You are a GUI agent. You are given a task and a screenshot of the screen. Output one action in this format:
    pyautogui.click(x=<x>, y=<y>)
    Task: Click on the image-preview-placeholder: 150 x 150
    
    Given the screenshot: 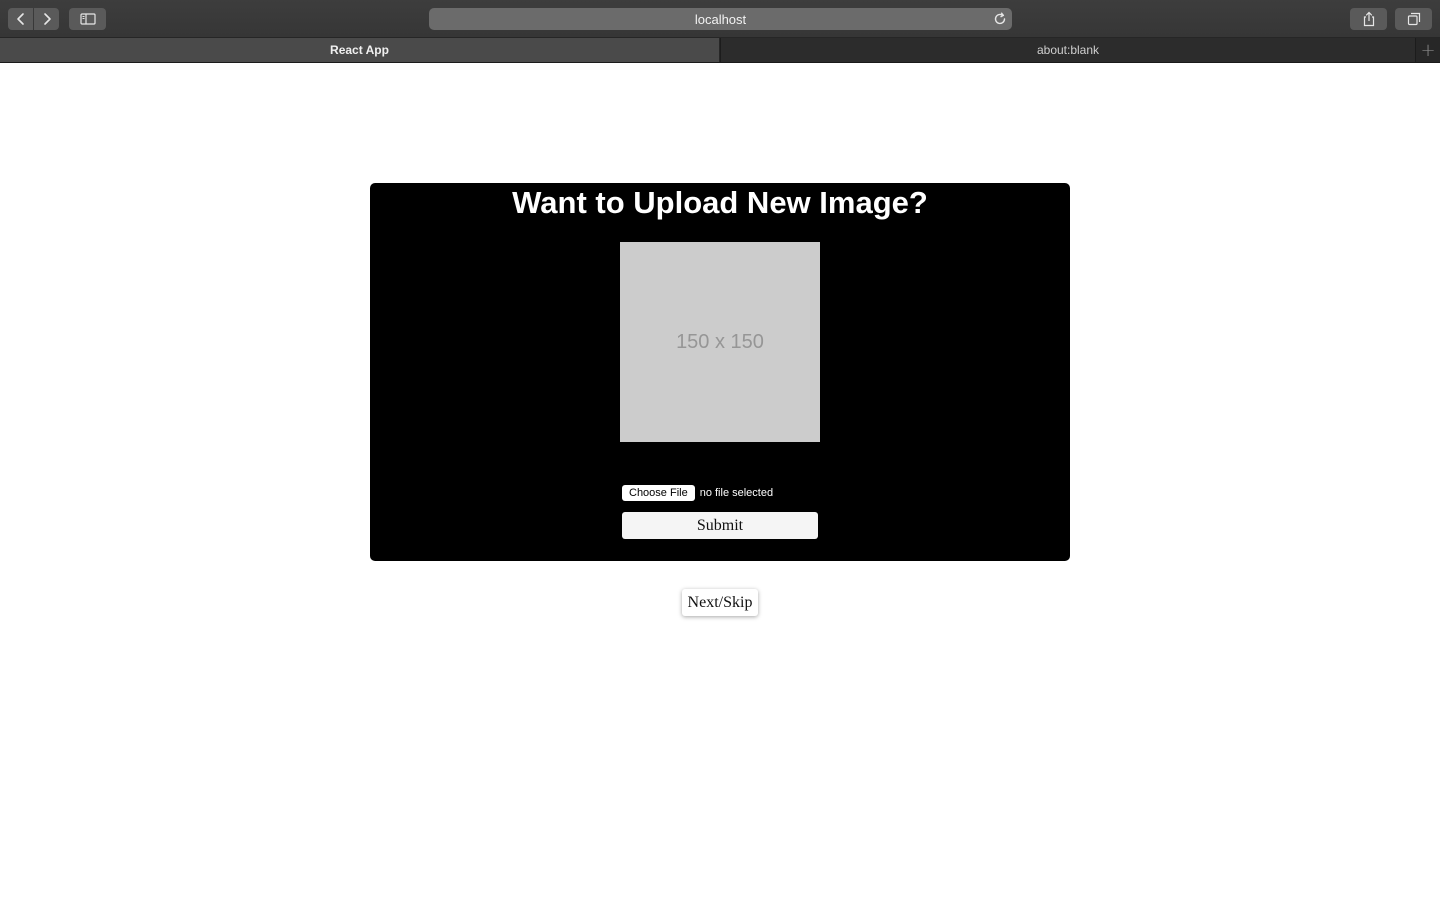 What is the action you would take?
    pyautogui.click(x=720, y=342)
    